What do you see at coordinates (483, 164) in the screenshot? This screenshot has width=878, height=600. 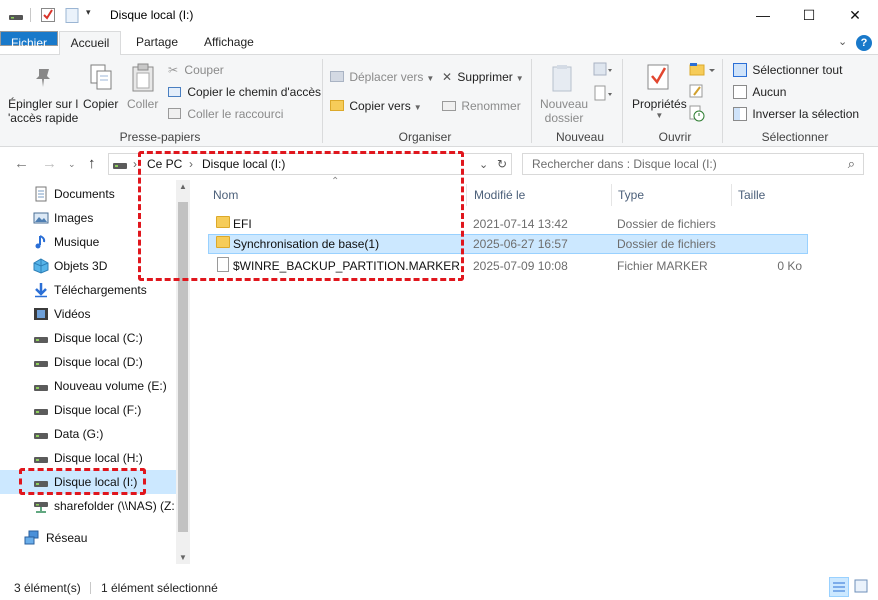 I see `address-dropdown-icon: ⌄` at bounding box center [483, 164].